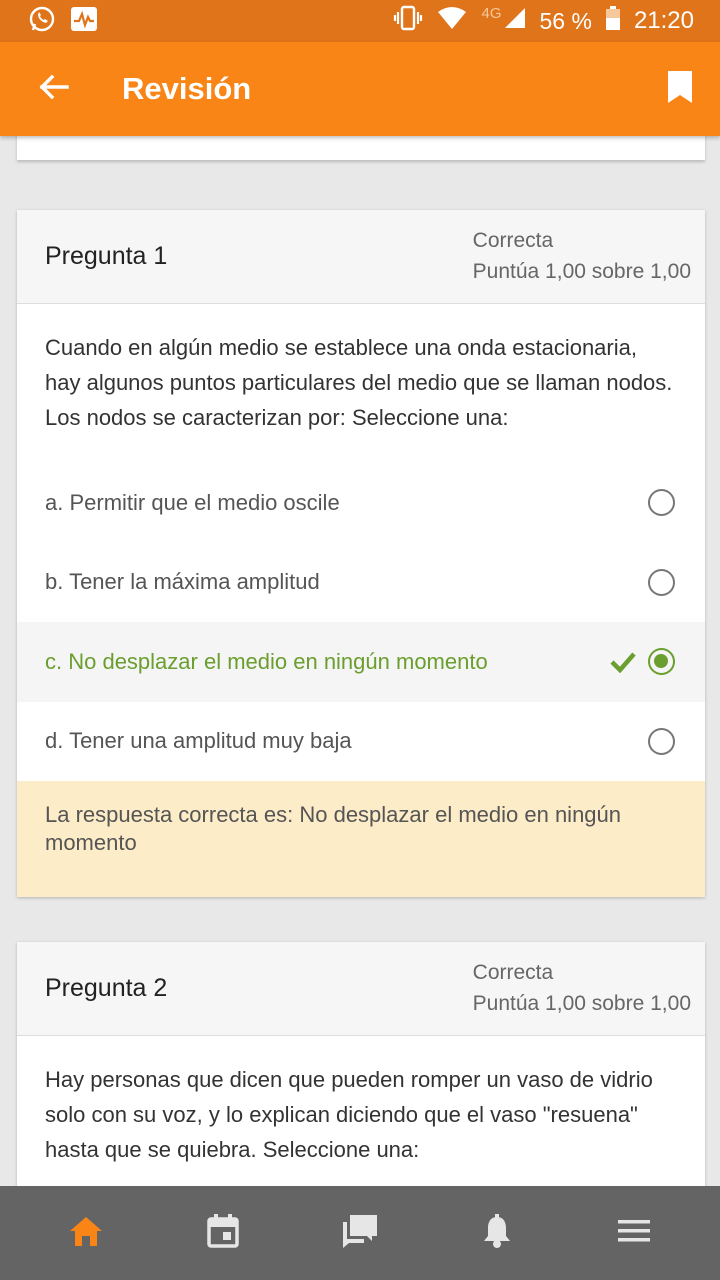 The width and height of the screenshot is (720, 1280). I want to click on nav-menu, so click(634, 1233).